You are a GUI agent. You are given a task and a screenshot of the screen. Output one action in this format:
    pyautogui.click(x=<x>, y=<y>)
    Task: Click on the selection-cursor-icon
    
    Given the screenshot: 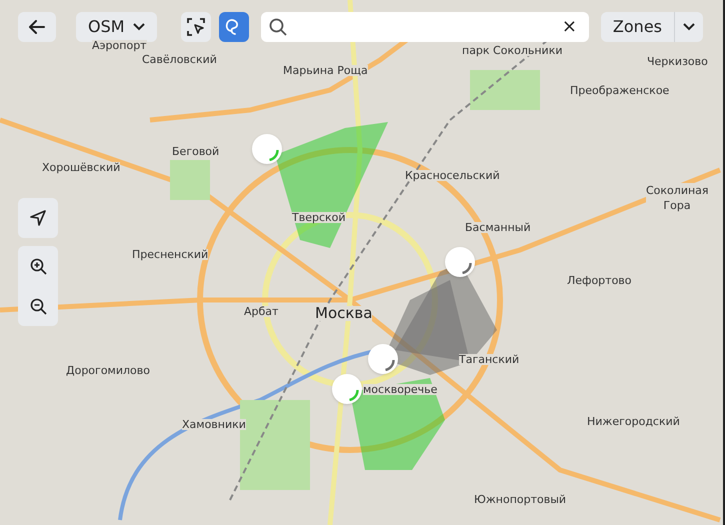 What is the action you would take?
    pyautogui.click(x=195, y=27)
    